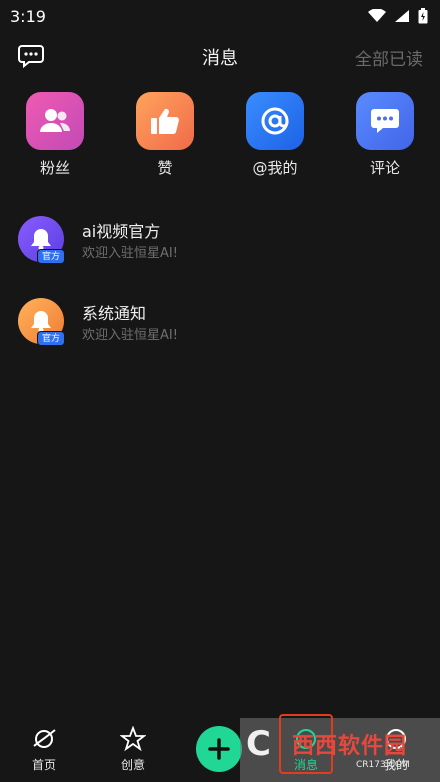  What do you see at coordinates (402, 16) in the screenshot?
I see `signal-icon` at bounding box center [402, 16].